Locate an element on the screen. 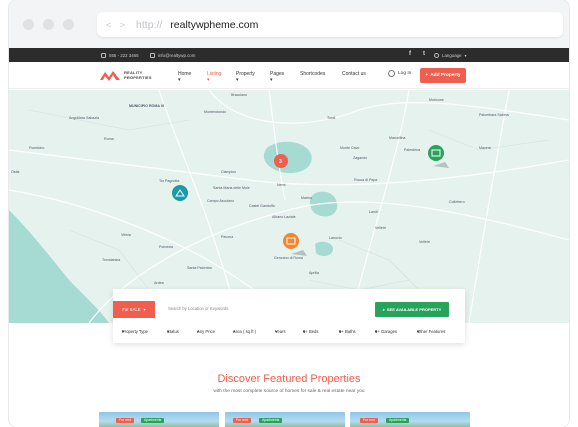  language-label: Language is located at coordinates (452, 55).